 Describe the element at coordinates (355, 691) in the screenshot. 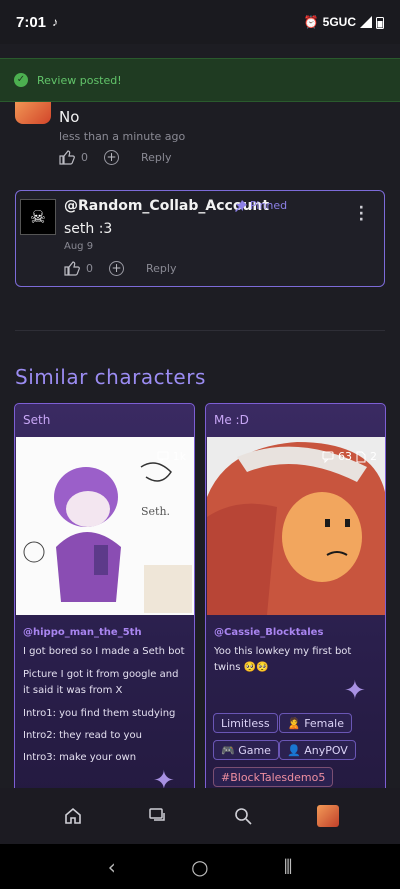

I see `sparkle-icon: ✦` at that location.